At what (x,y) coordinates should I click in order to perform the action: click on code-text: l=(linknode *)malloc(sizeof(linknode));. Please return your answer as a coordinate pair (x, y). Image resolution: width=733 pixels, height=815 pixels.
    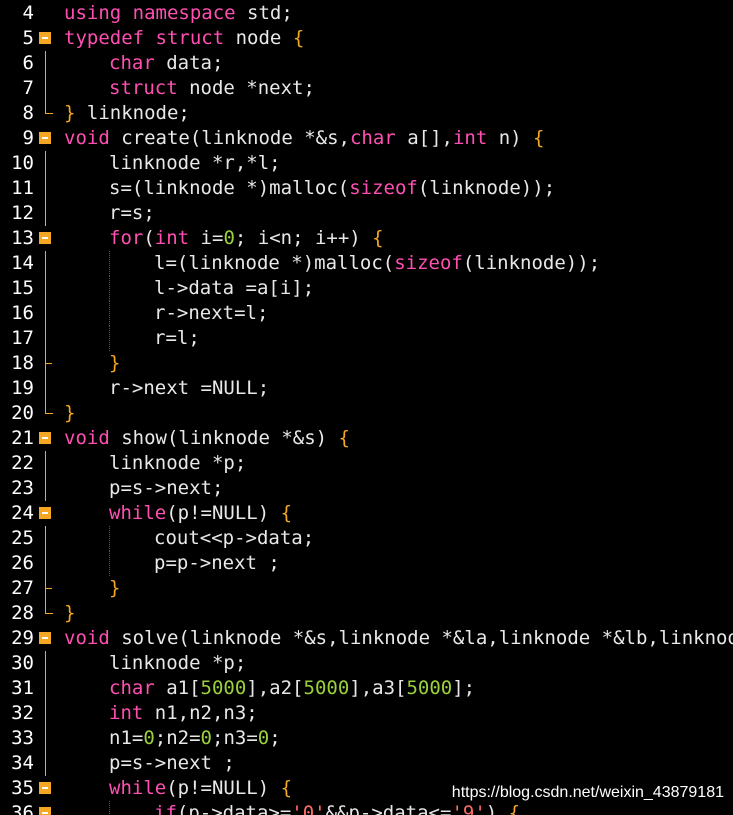
    Looking at the image, I should click on (377, 263).